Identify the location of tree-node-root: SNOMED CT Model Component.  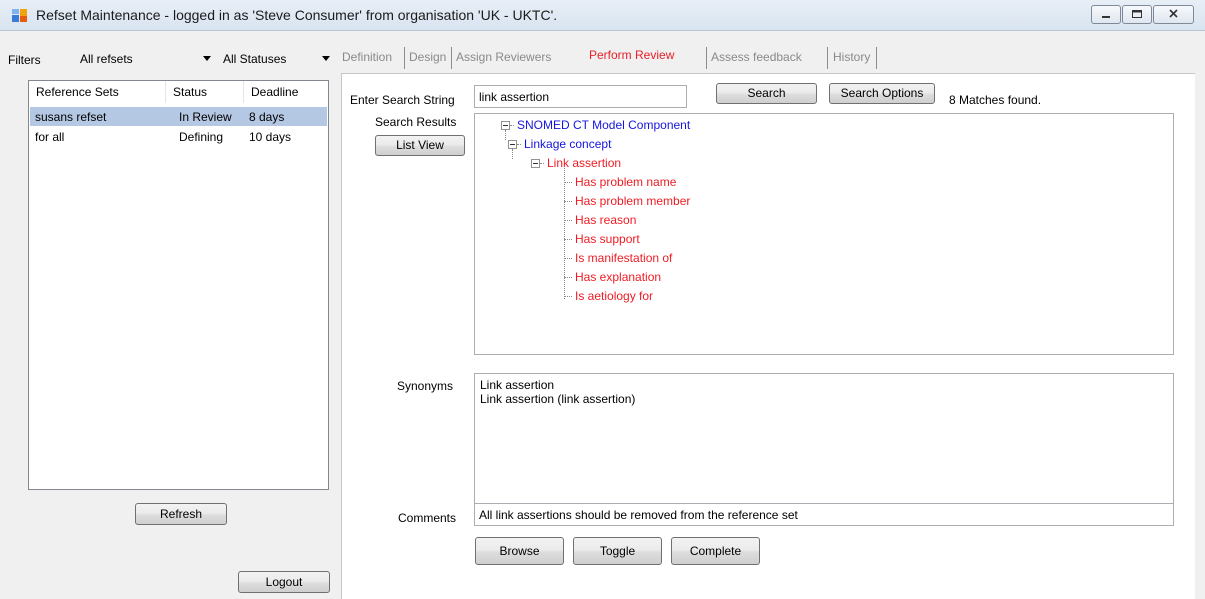
(603, 125).